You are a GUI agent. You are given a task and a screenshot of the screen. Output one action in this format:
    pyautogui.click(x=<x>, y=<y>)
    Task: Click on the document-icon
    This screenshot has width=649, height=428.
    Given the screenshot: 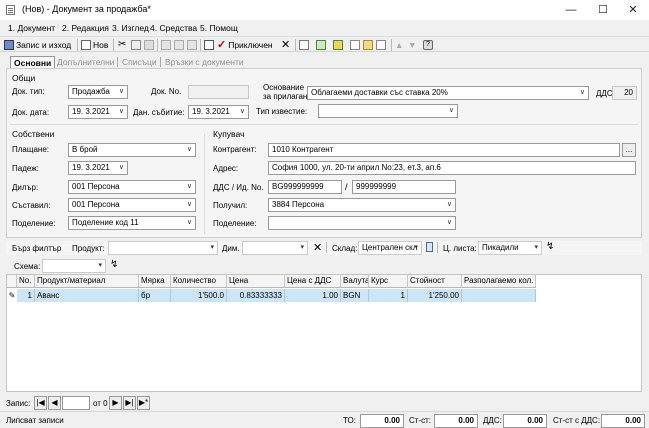 What is the action you would take?
    pyautogui.click(x=10, y=10)
    